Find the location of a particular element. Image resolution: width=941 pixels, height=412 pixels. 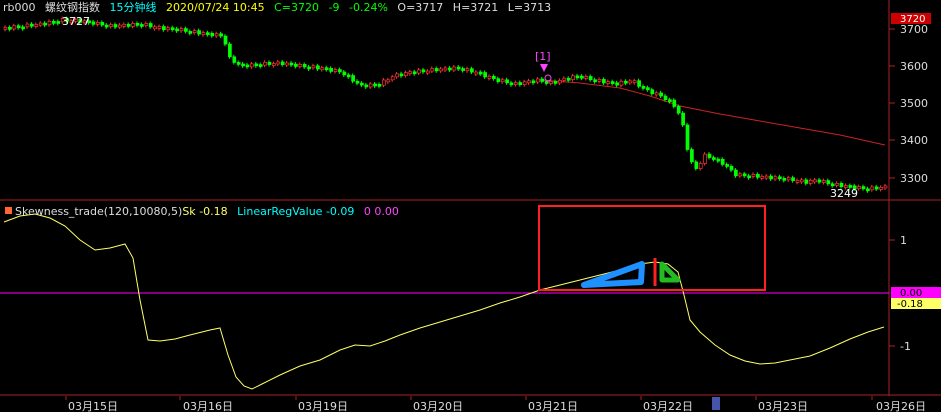

annotation-green-triangle is located at coordinates (670, 272).